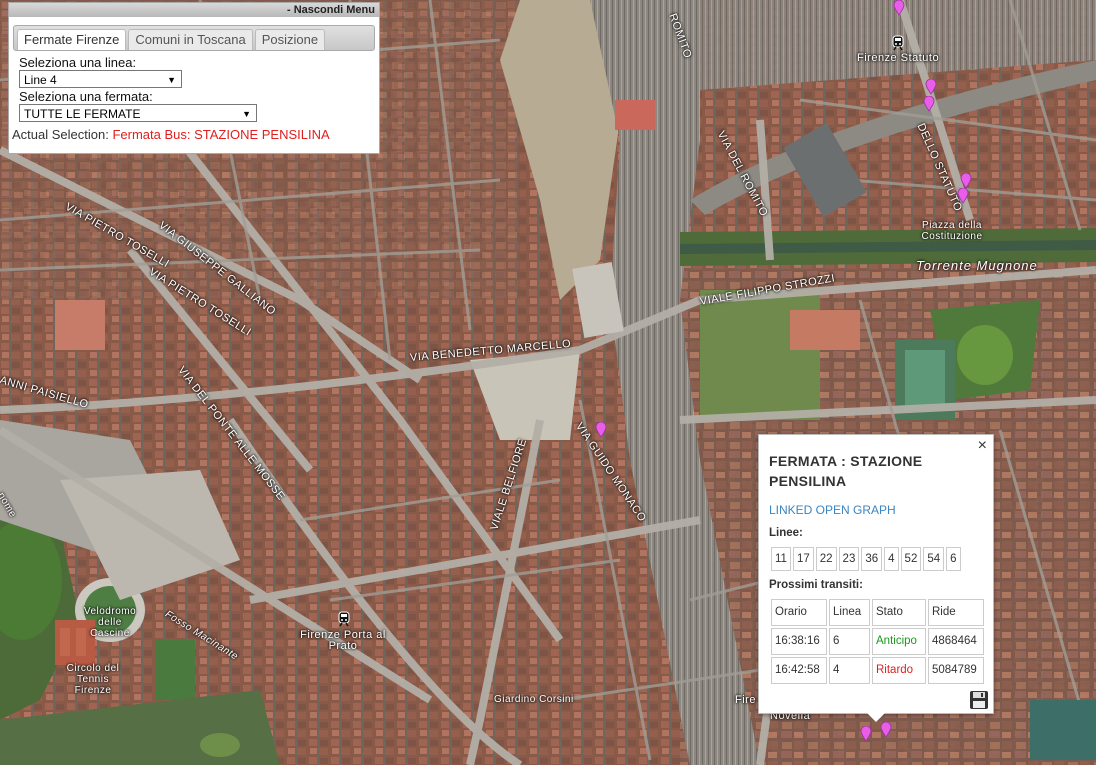  I want to click on tab-posizione: Posizione, so click(290, 39).